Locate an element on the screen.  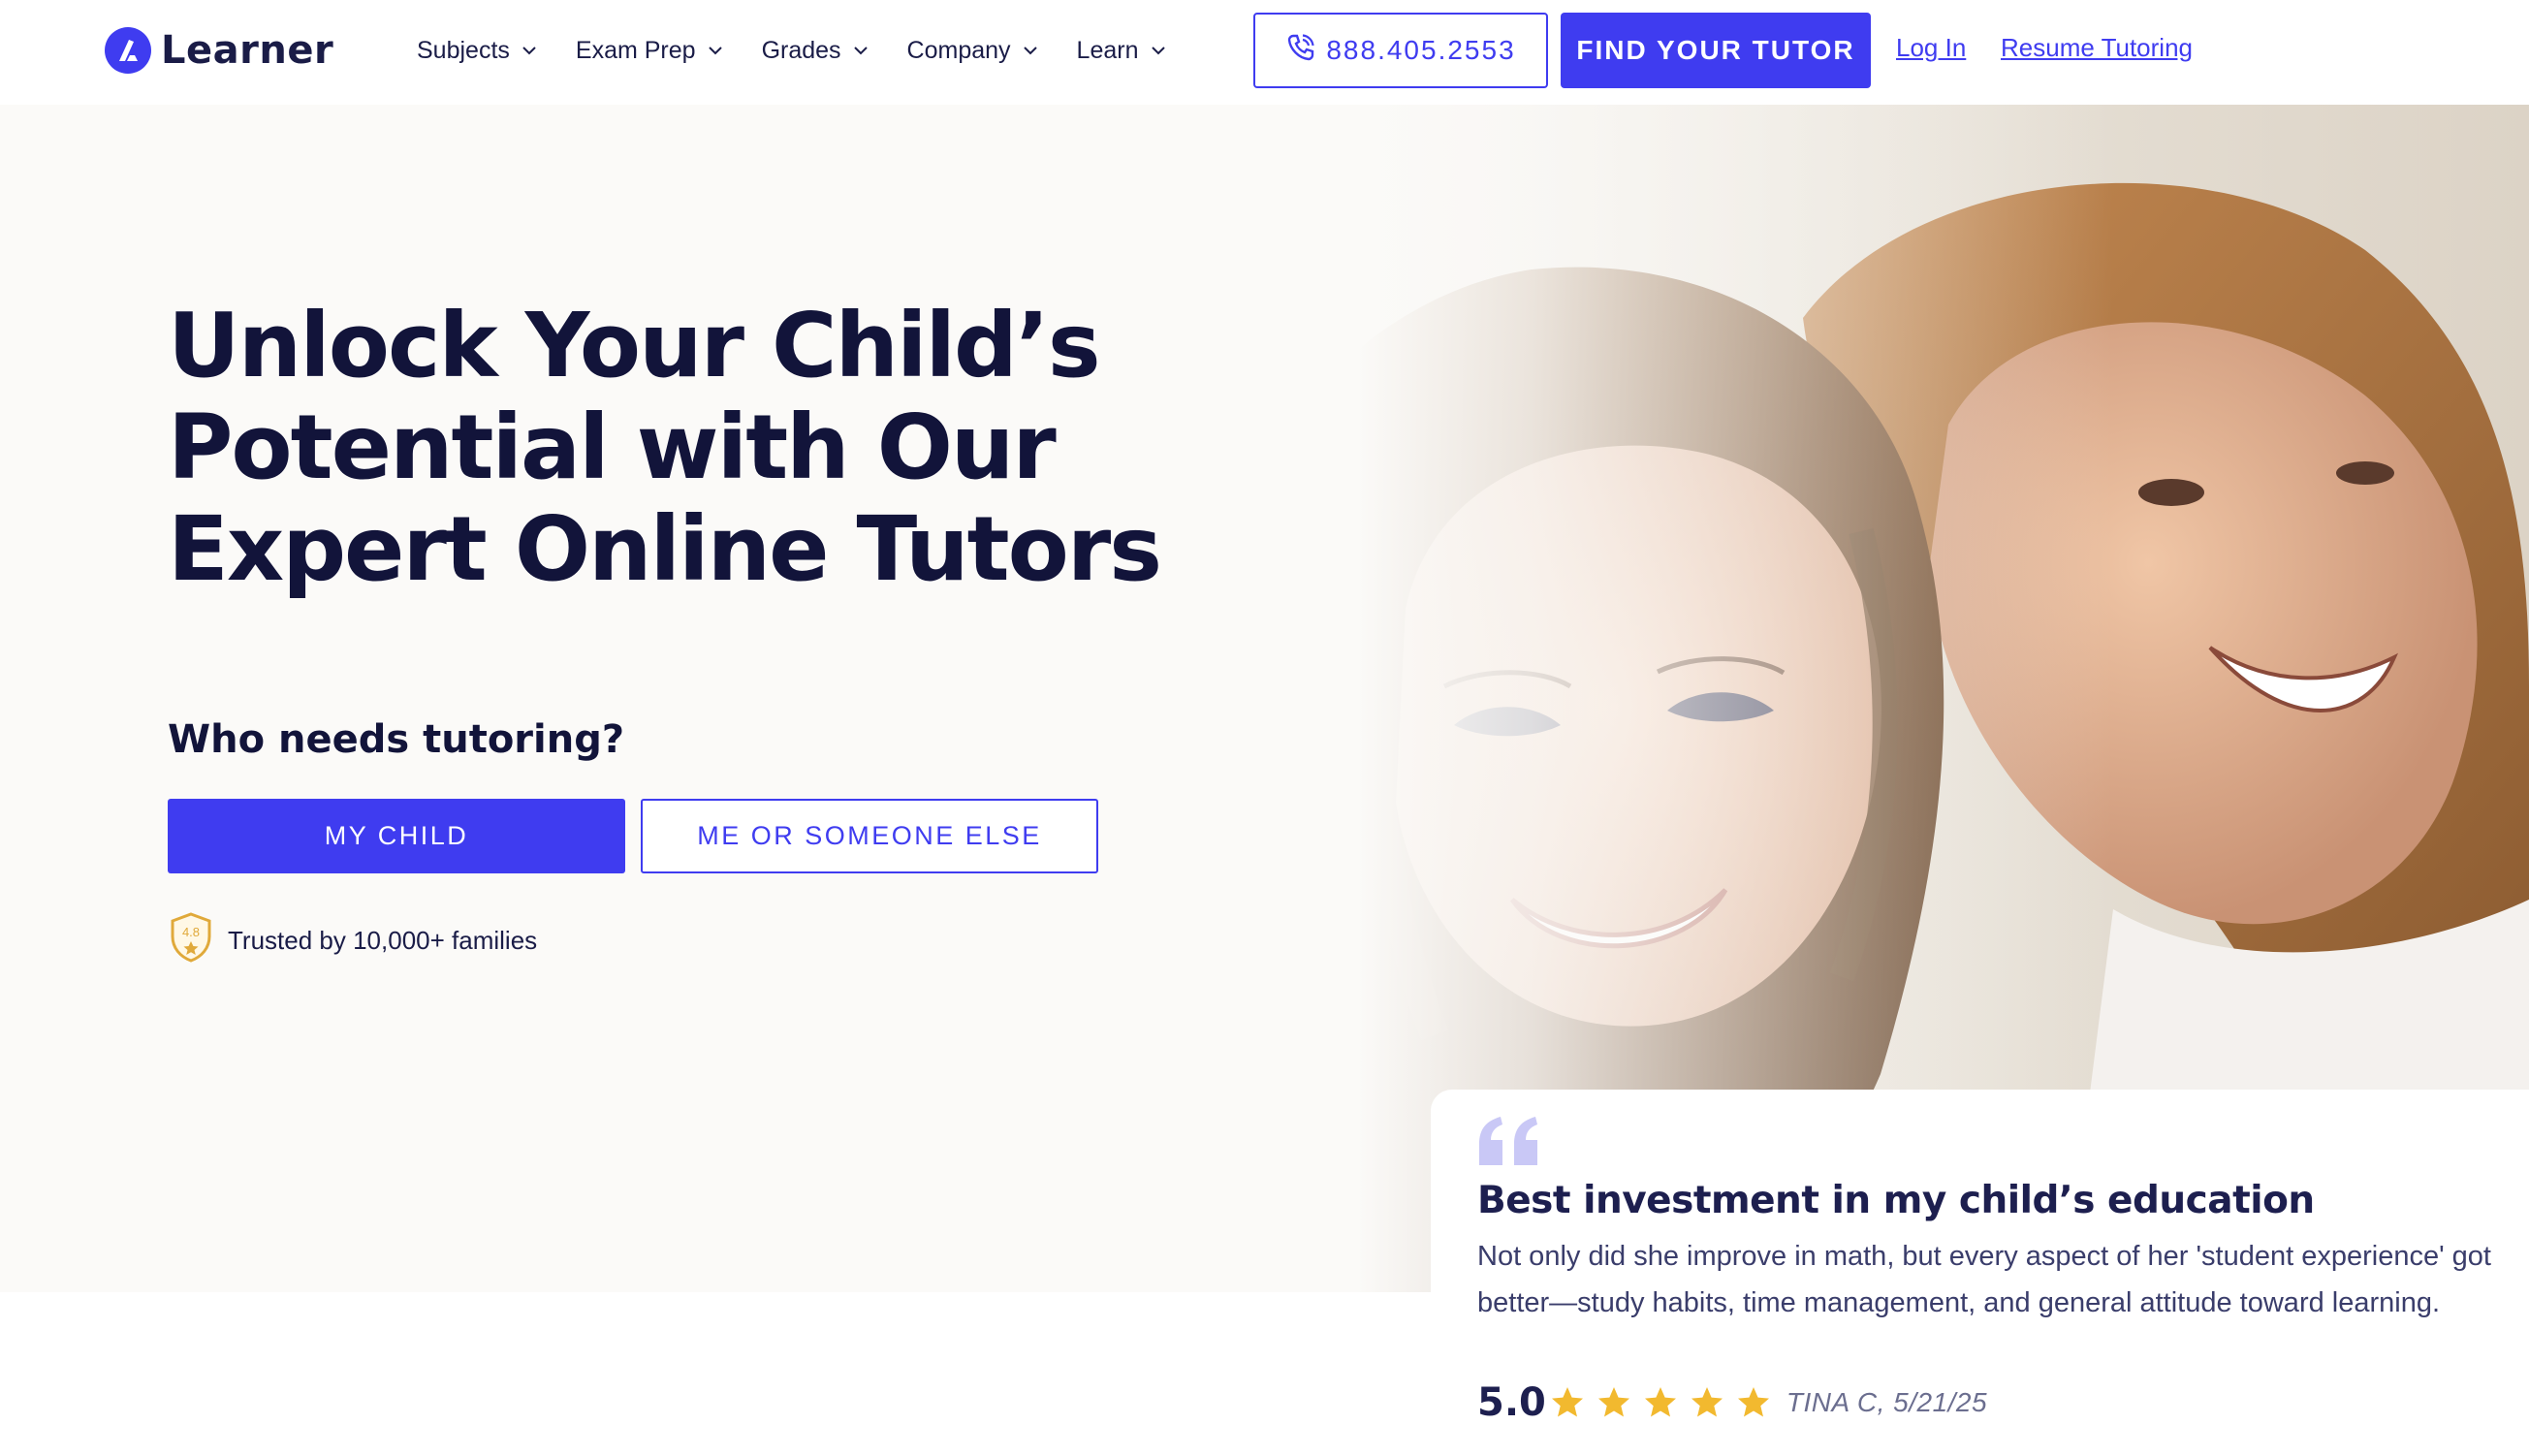
quote-icon is located at coordinates (1508, 1145).